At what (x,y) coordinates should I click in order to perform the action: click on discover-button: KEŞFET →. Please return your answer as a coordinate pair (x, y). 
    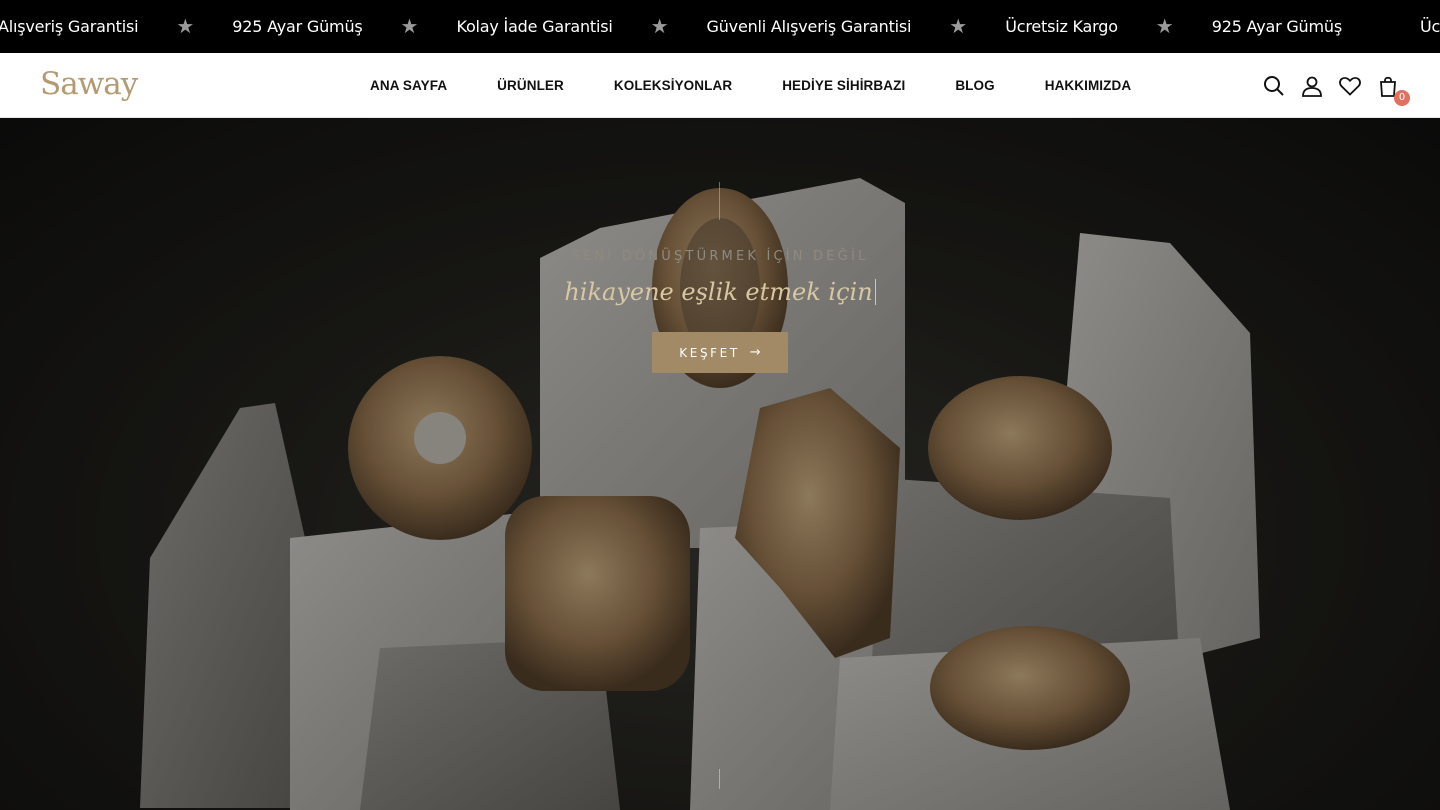
    Looking at the image, I should click on (720, 352).